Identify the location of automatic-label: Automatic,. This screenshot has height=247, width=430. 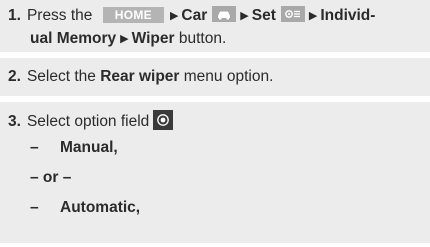
(100, 207).